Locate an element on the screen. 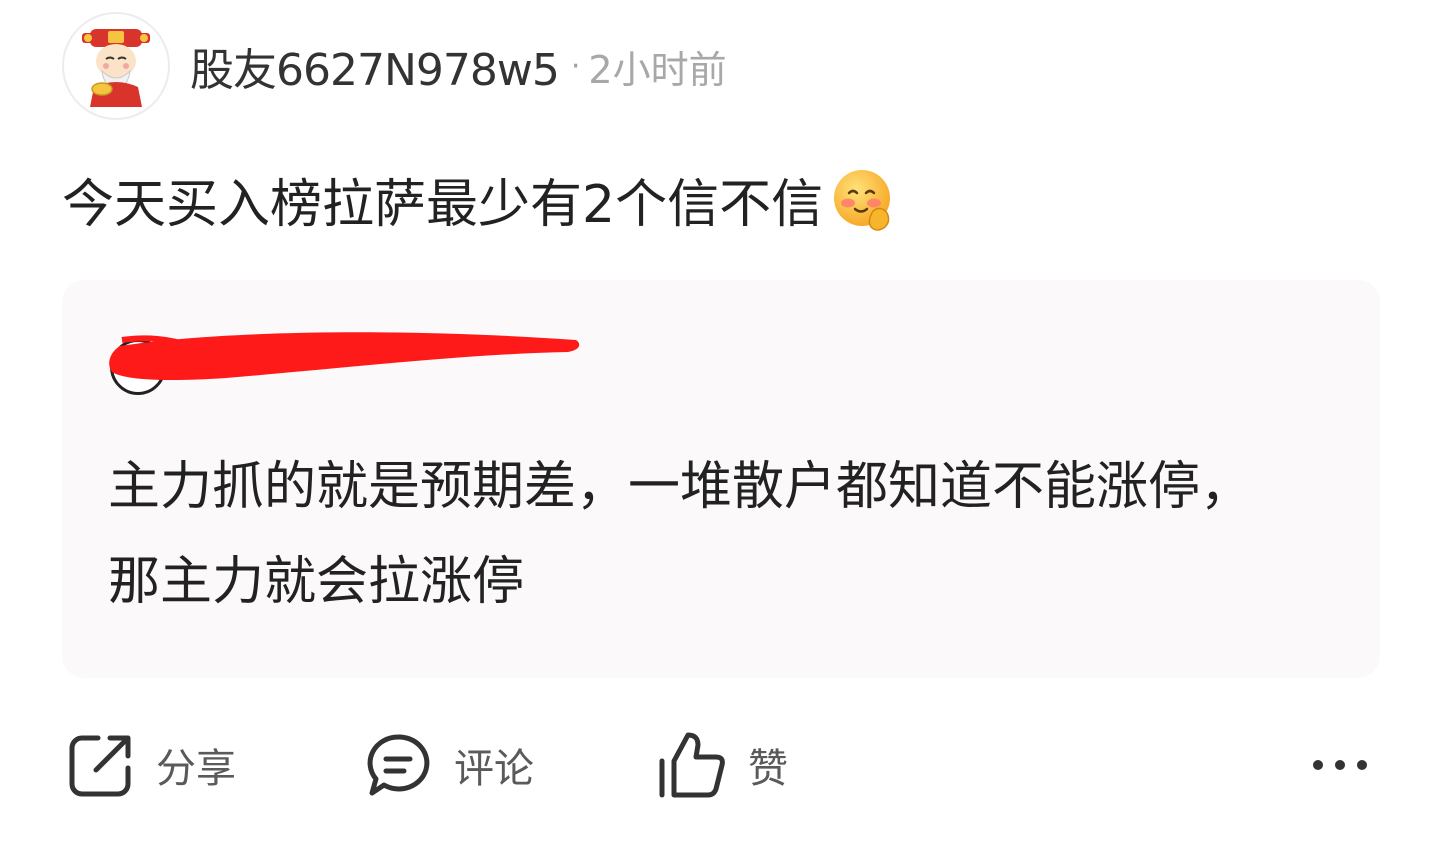 This screenshot has height=845, width=1440. share-button: 分享 is located at coordinates (152, 765).